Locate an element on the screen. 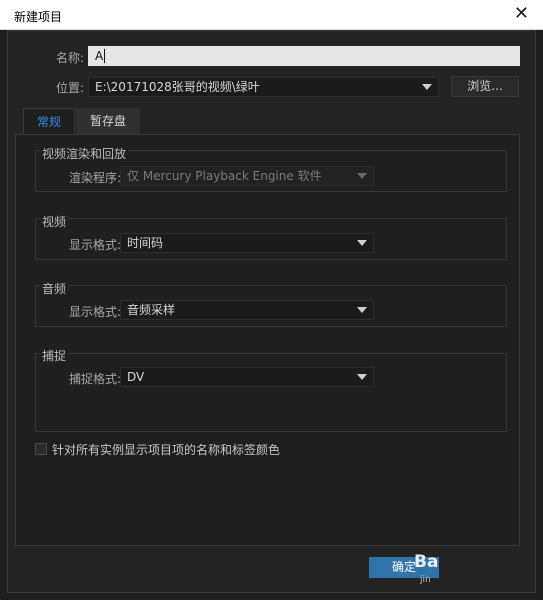  watermark-text: jin is located at coordinates (425, 580).